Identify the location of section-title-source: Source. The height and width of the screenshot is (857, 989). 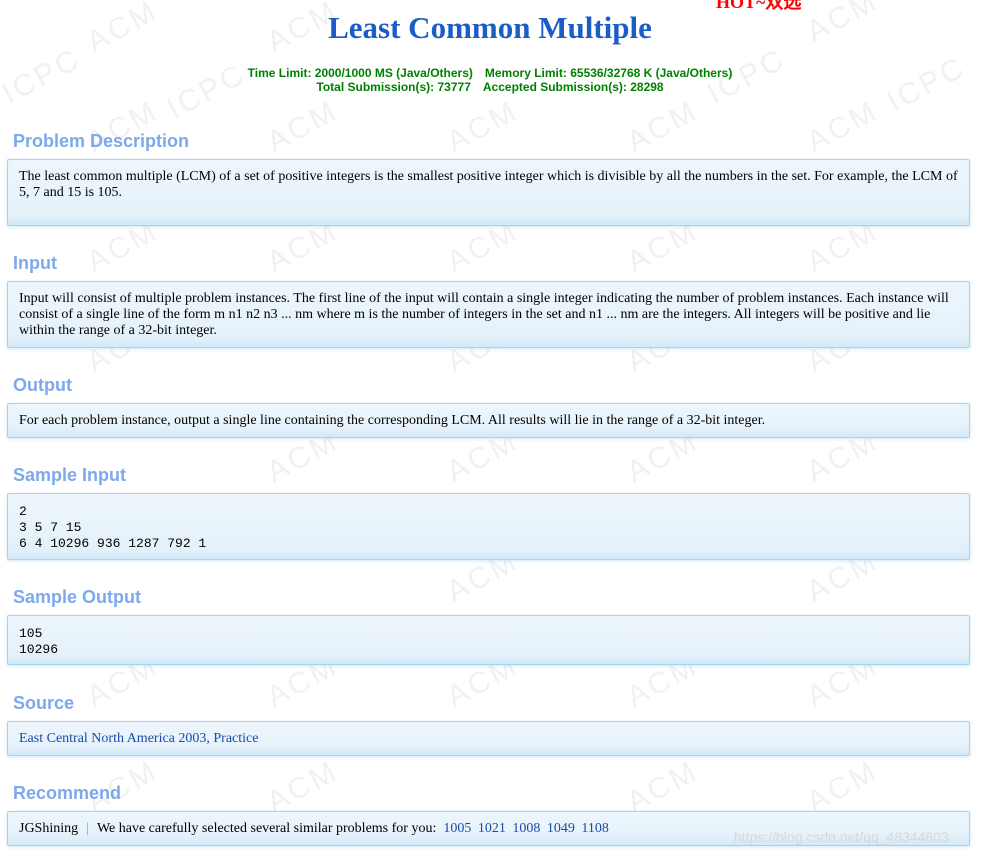
(44, 703).